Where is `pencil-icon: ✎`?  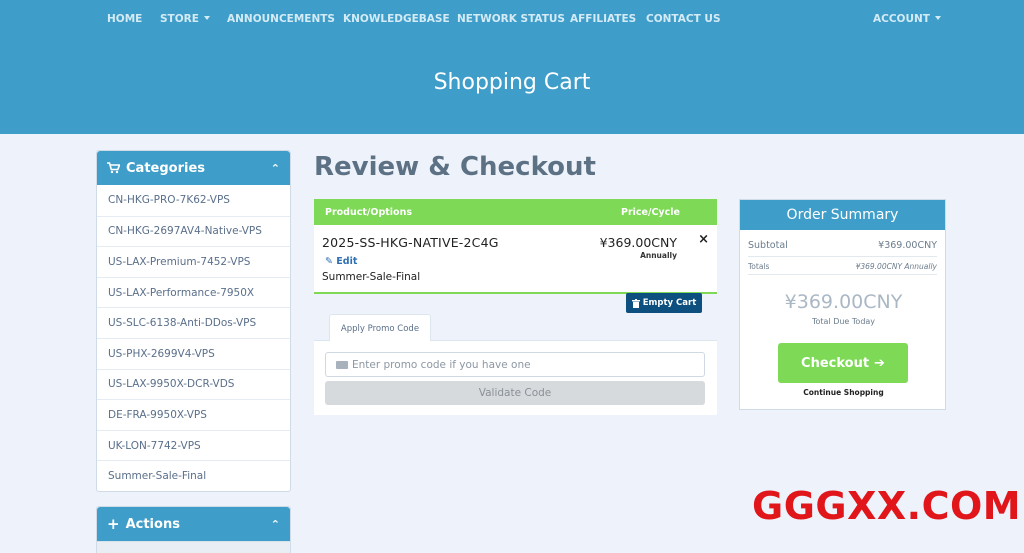 pencil-icon: ✎ is located at coordinates (329, 261).